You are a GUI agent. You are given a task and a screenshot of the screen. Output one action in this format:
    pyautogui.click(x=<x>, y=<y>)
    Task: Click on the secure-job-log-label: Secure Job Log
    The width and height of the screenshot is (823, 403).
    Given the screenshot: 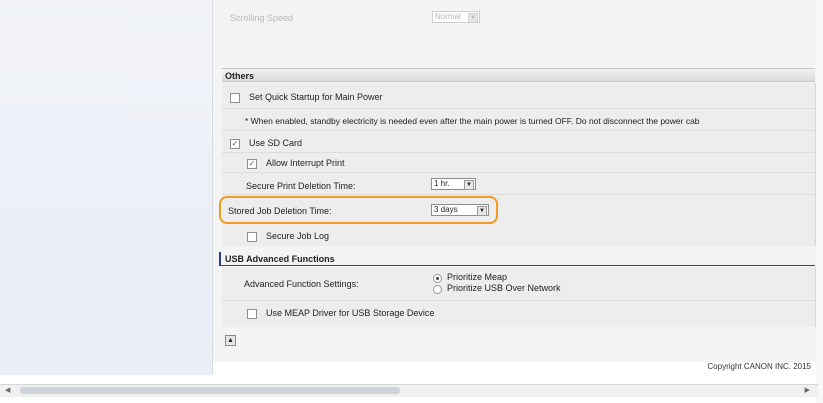 What is the action you would take?
    pyautogui.click(x=298, y=236)
    